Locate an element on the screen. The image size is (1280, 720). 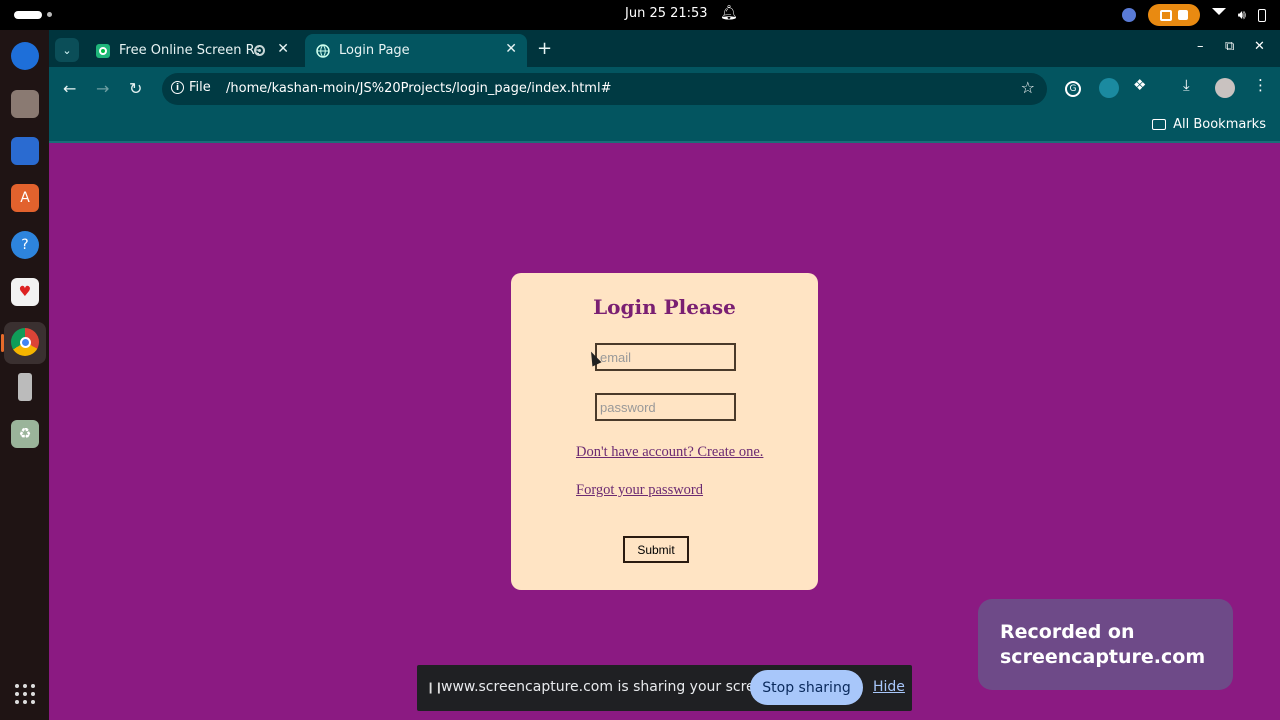
help-icon: ? is located at coordinates (25, 245).